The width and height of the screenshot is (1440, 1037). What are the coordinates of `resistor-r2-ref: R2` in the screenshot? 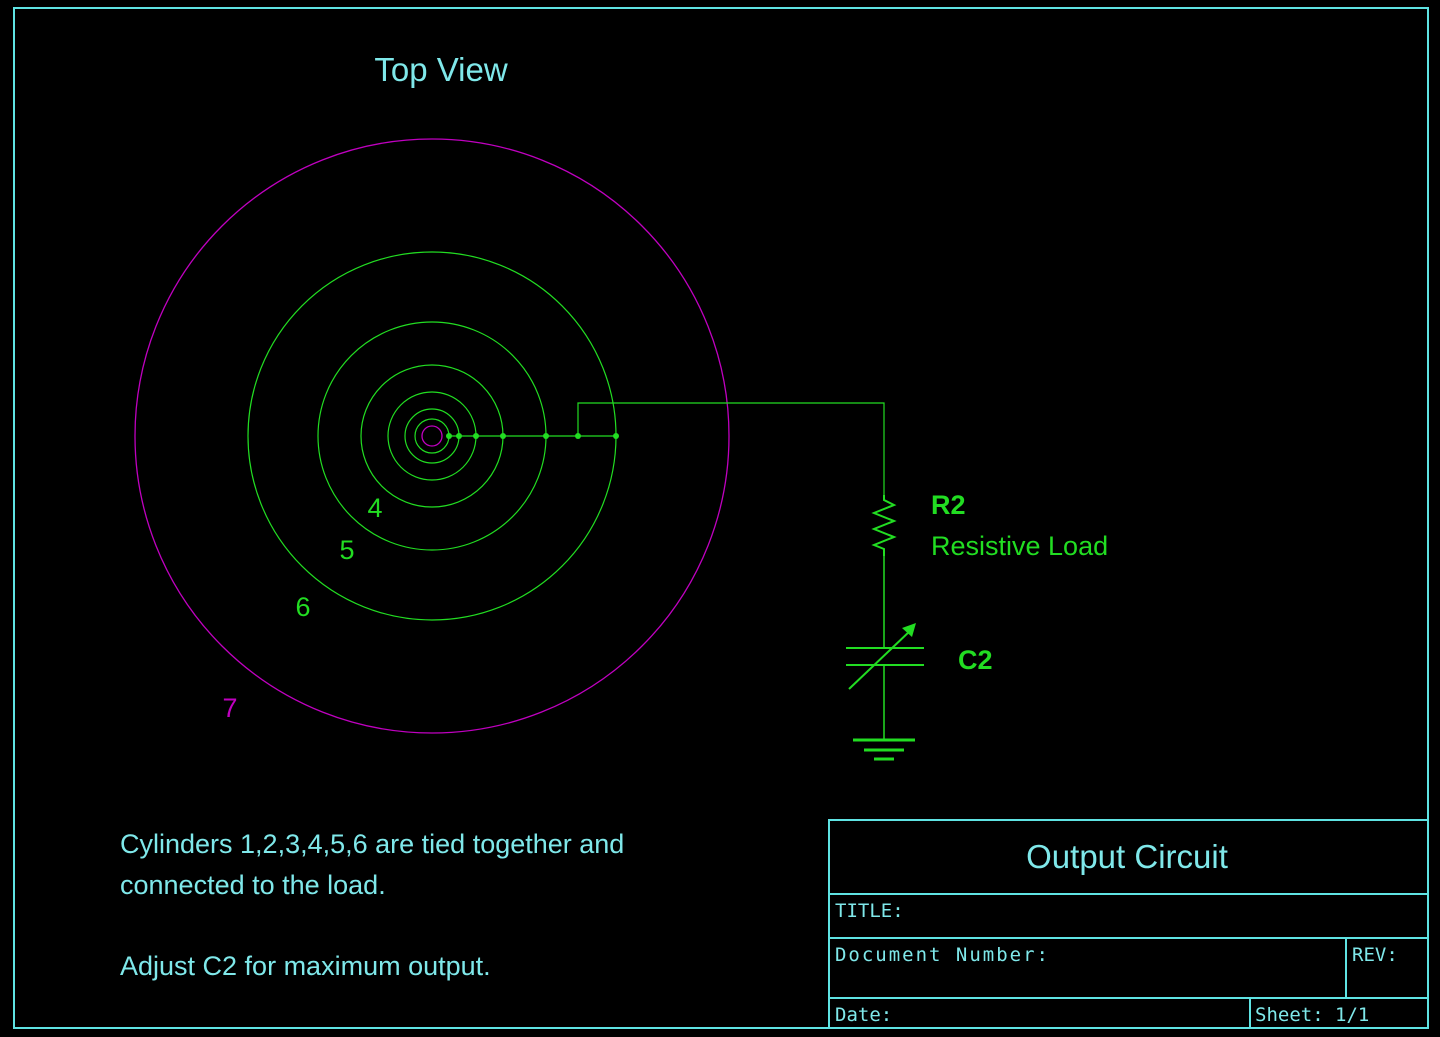 It's located at (948, 505).